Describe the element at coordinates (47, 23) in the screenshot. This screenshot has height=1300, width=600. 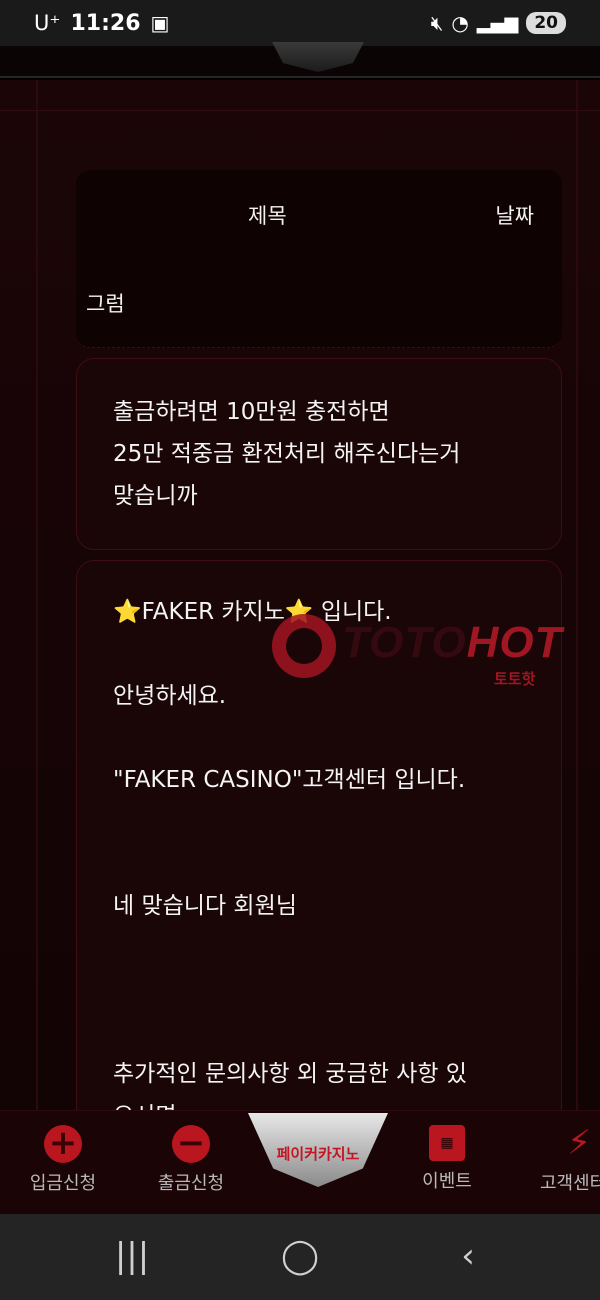
I see `carrier-label: U⁺` at that location.